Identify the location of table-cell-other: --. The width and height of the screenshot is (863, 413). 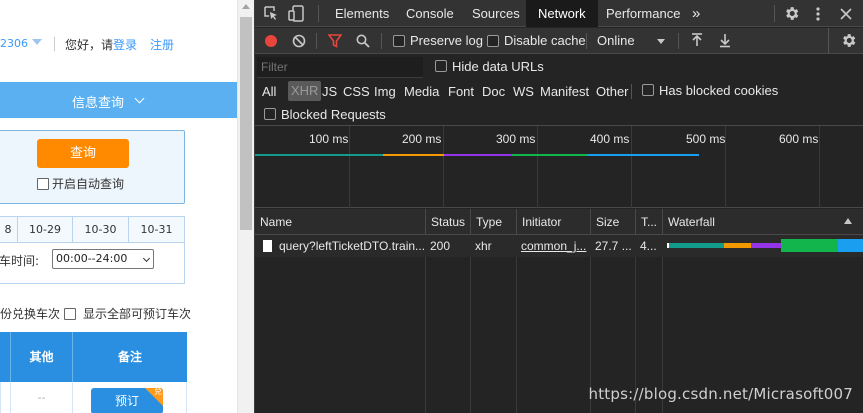
(42, 397).